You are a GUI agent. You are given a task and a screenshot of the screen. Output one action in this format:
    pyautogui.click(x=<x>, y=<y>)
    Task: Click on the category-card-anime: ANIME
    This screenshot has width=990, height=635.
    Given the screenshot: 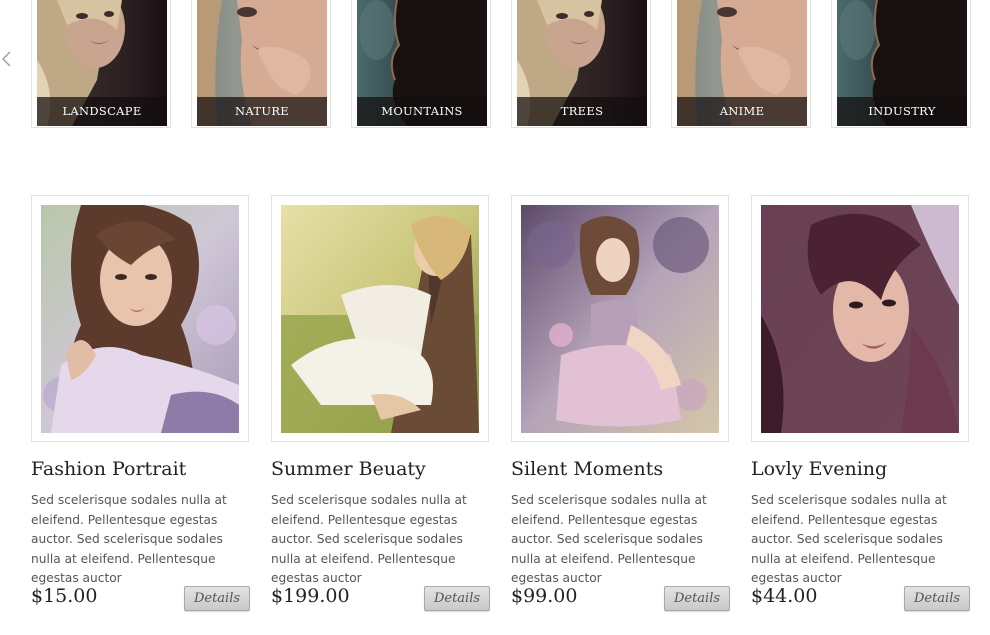 What is the action you would take?
    pyautogui.click(x=741, y=64)
    